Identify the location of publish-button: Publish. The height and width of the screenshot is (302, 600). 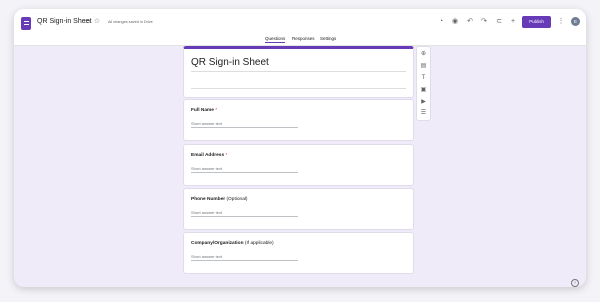
(536, 22).